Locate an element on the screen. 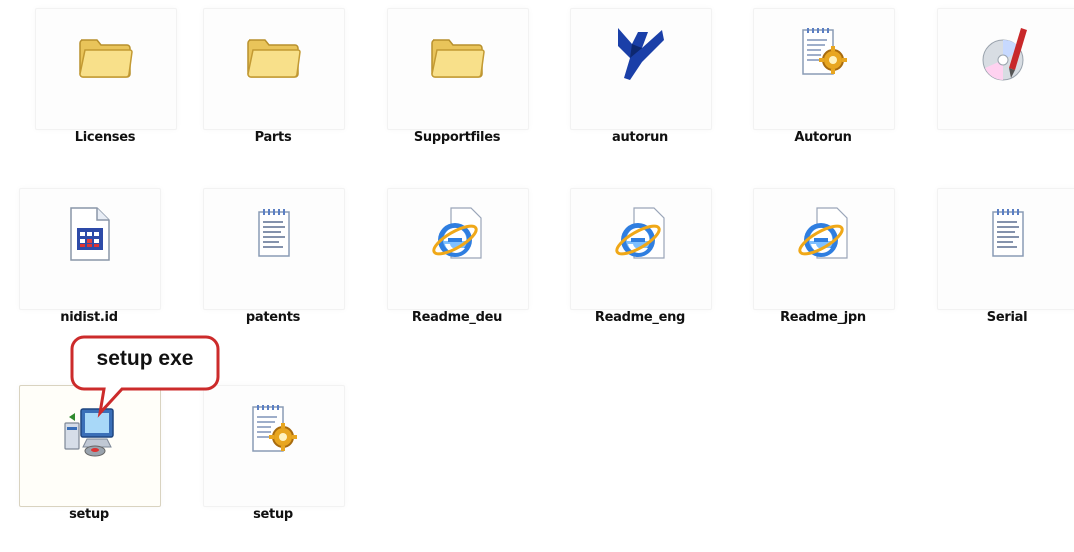 The height and width of the screenshot is (552, 1074). file-readme-deu: Readme_deu is located at coordinates (457, 263).